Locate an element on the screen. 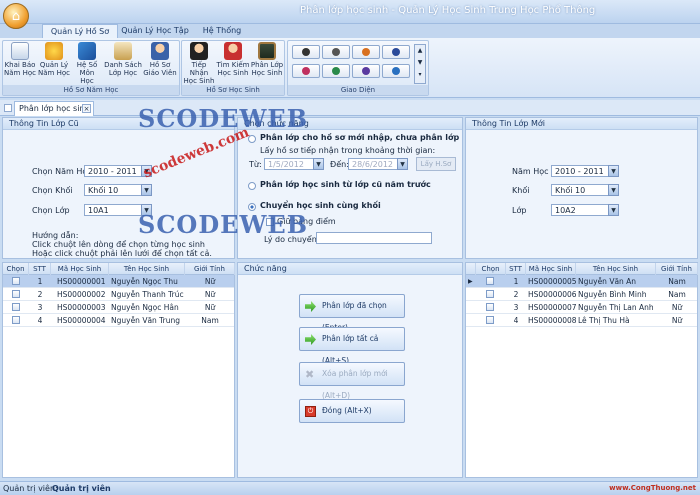 The height and width of the screenshot is (495, 700). new-class-label: Lớp is located at coordinates (519, 210).